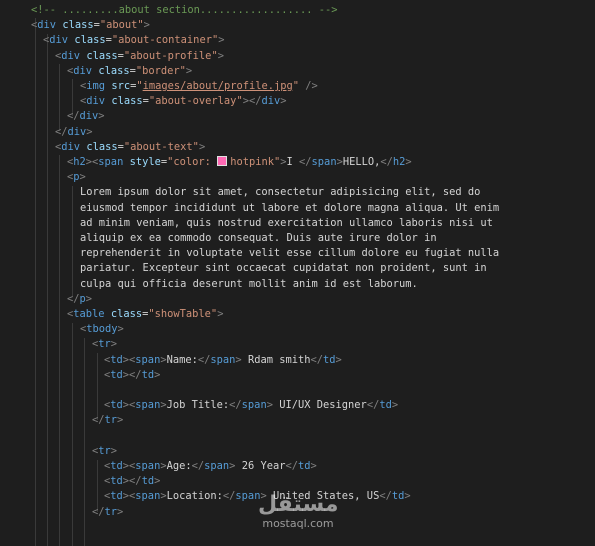  I want to click on code-line: <td><span>Age:</span> 26 Year</td>, so click(210, 466).